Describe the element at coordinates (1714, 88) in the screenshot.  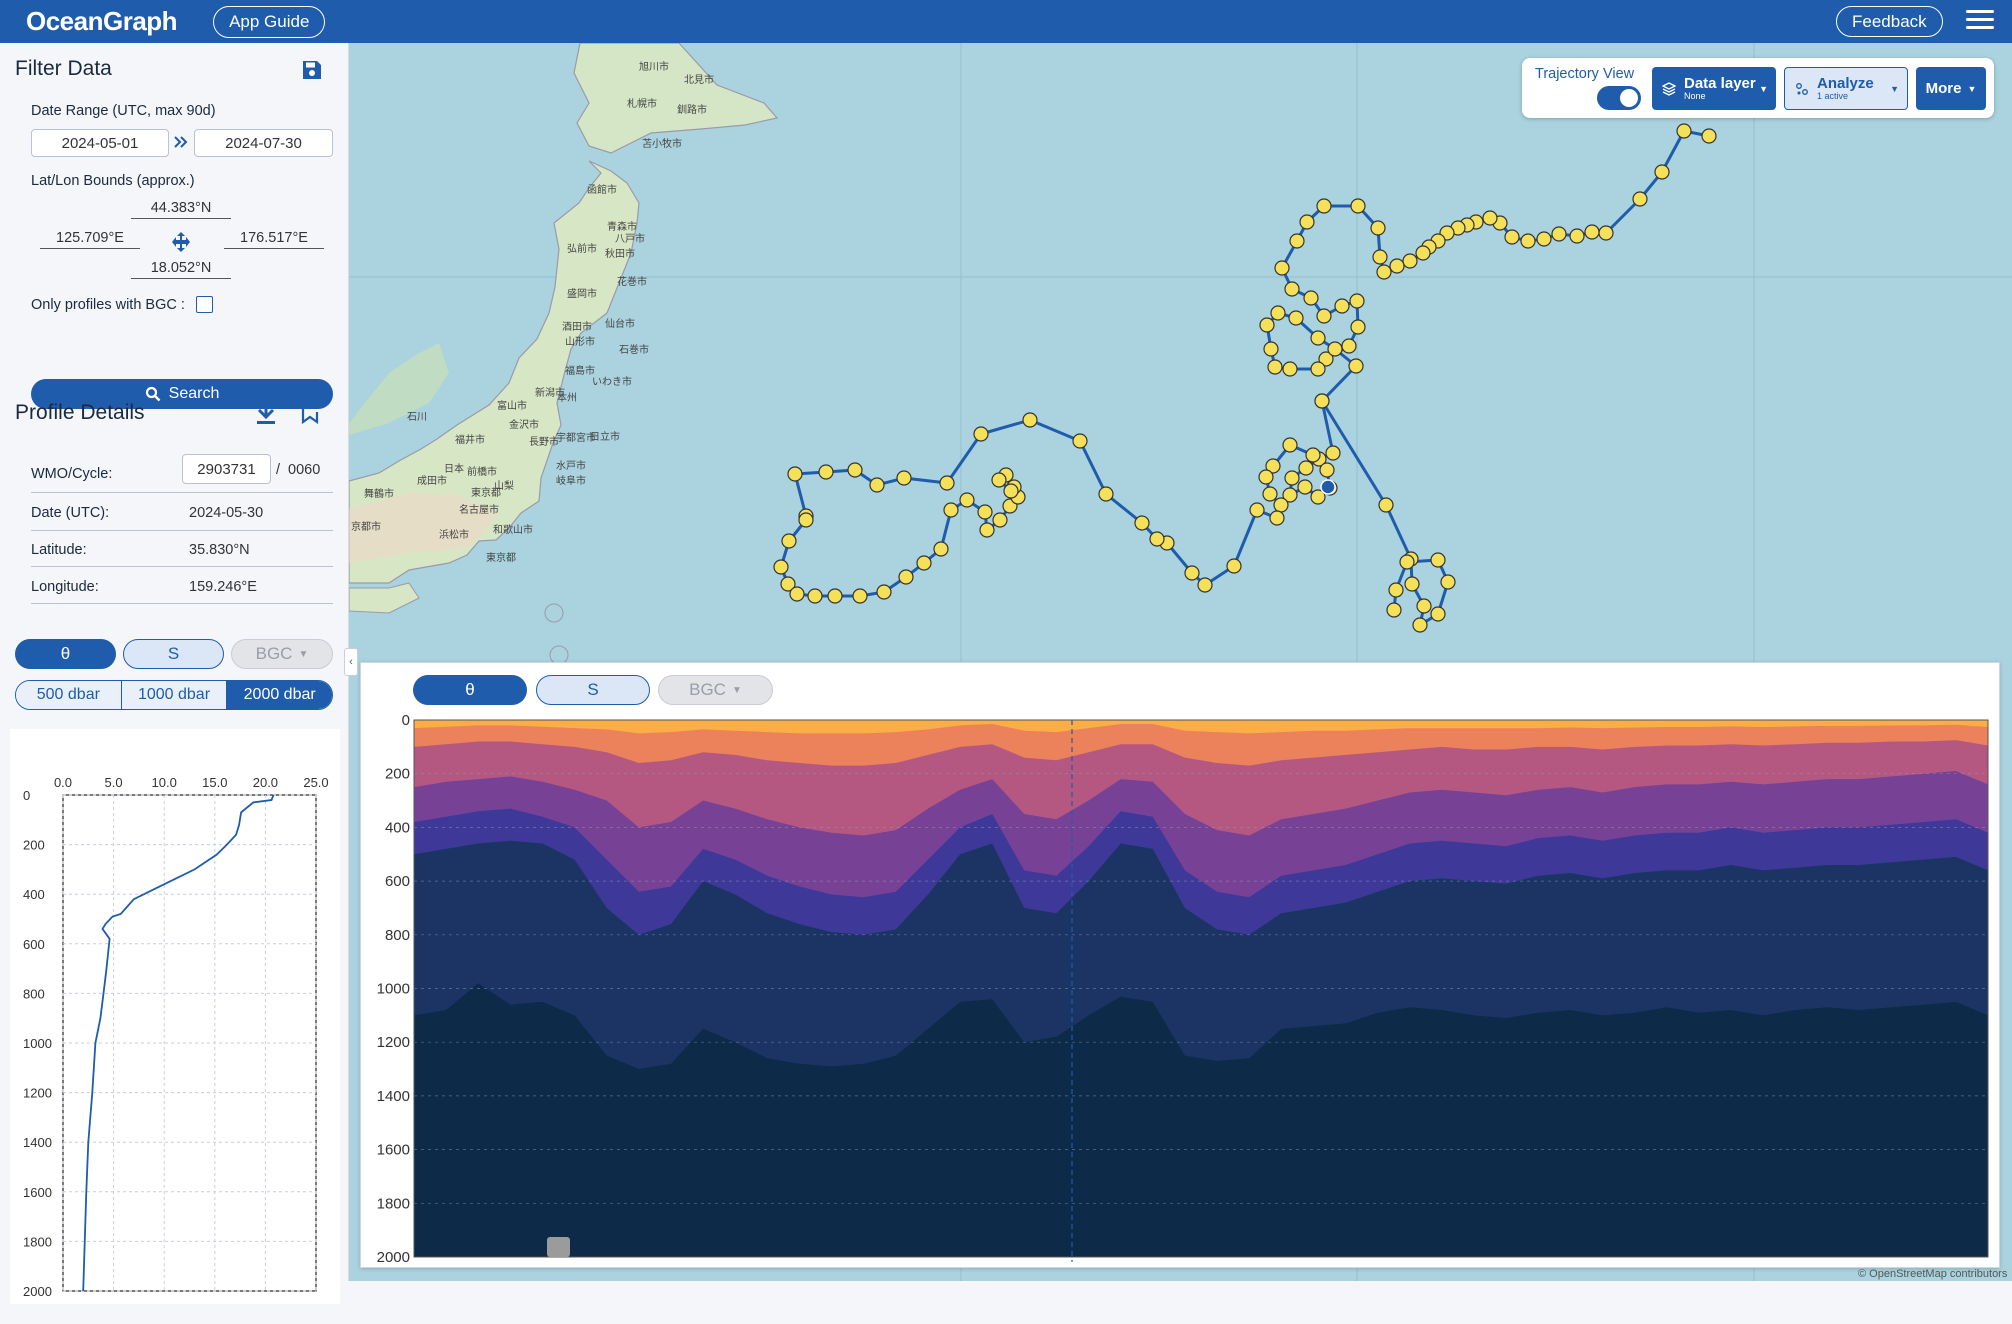
I see `data-layer-button: Data layer None ▼` at that location.